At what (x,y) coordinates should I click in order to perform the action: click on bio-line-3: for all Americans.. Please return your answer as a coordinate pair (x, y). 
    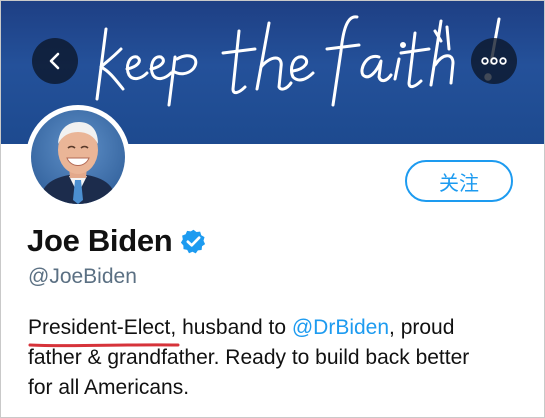
    Looking at the image, I should click on (109, 387).